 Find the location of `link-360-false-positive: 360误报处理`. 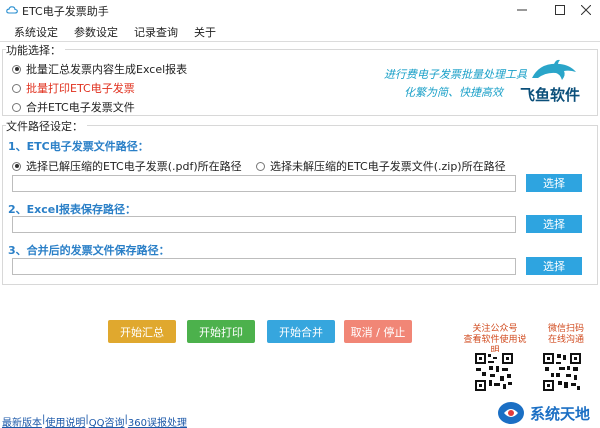

link-360-false-positive: 360误报处理 is located at coordinates (157, 421).